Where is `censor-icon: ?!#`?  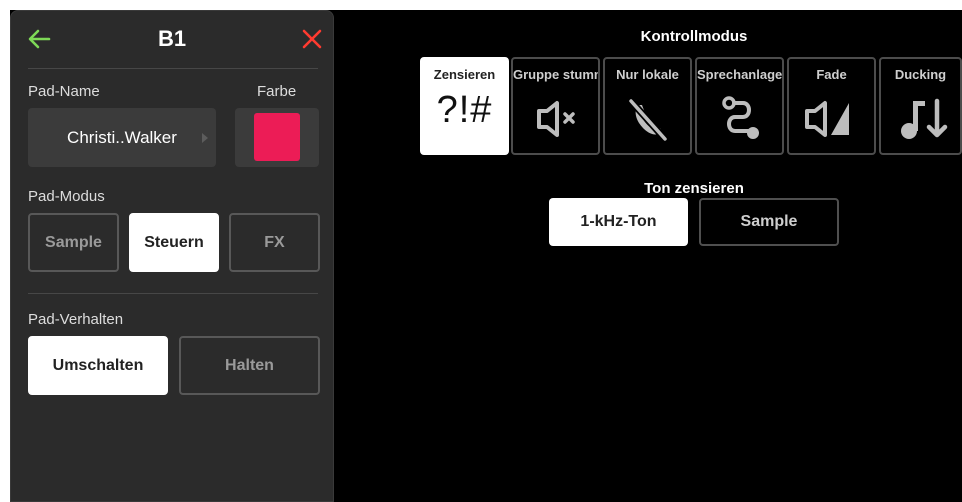
censor-icon: ?!# is located at coordinates (464, 110).